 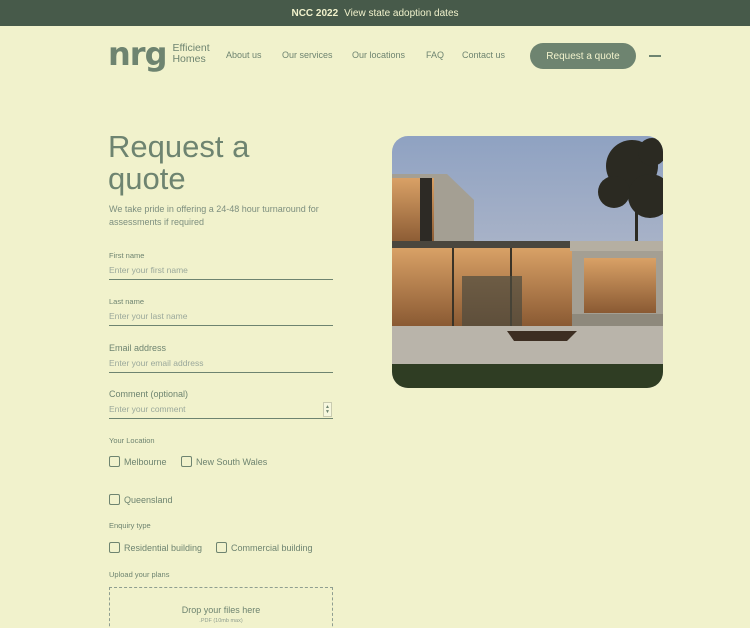 I want to click on comment-field: Comment (optional) Enter your comment ▲ ▼, so click(x=221, y=404).